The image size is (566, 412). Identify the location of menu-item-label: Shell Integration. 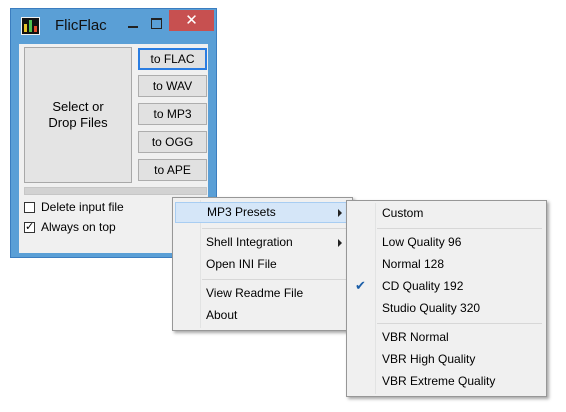
(249, 242).